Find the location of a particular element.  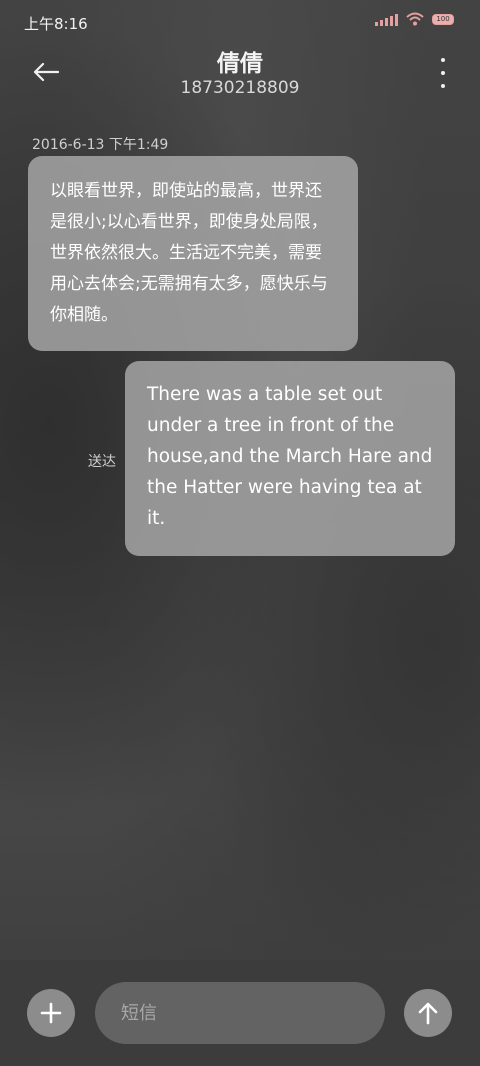

status-icons: 100 is located at coordinates (414, 19).